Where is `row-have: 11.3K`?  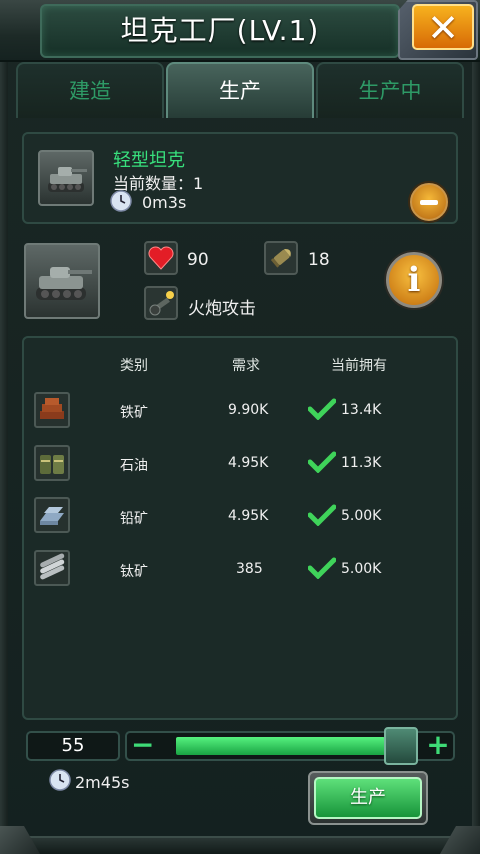 row-have: 11.3K is located at coordinates (361, 463).